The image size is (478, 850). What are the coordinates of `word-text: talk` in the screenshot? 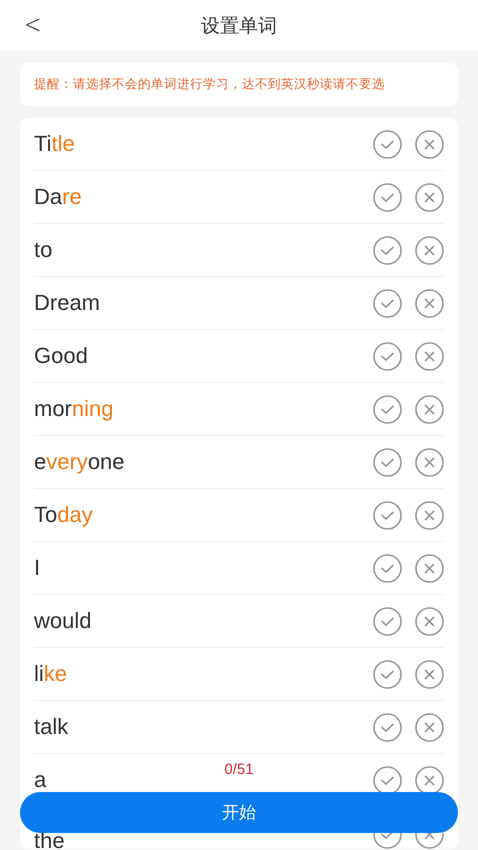 It's located at (51, 727).